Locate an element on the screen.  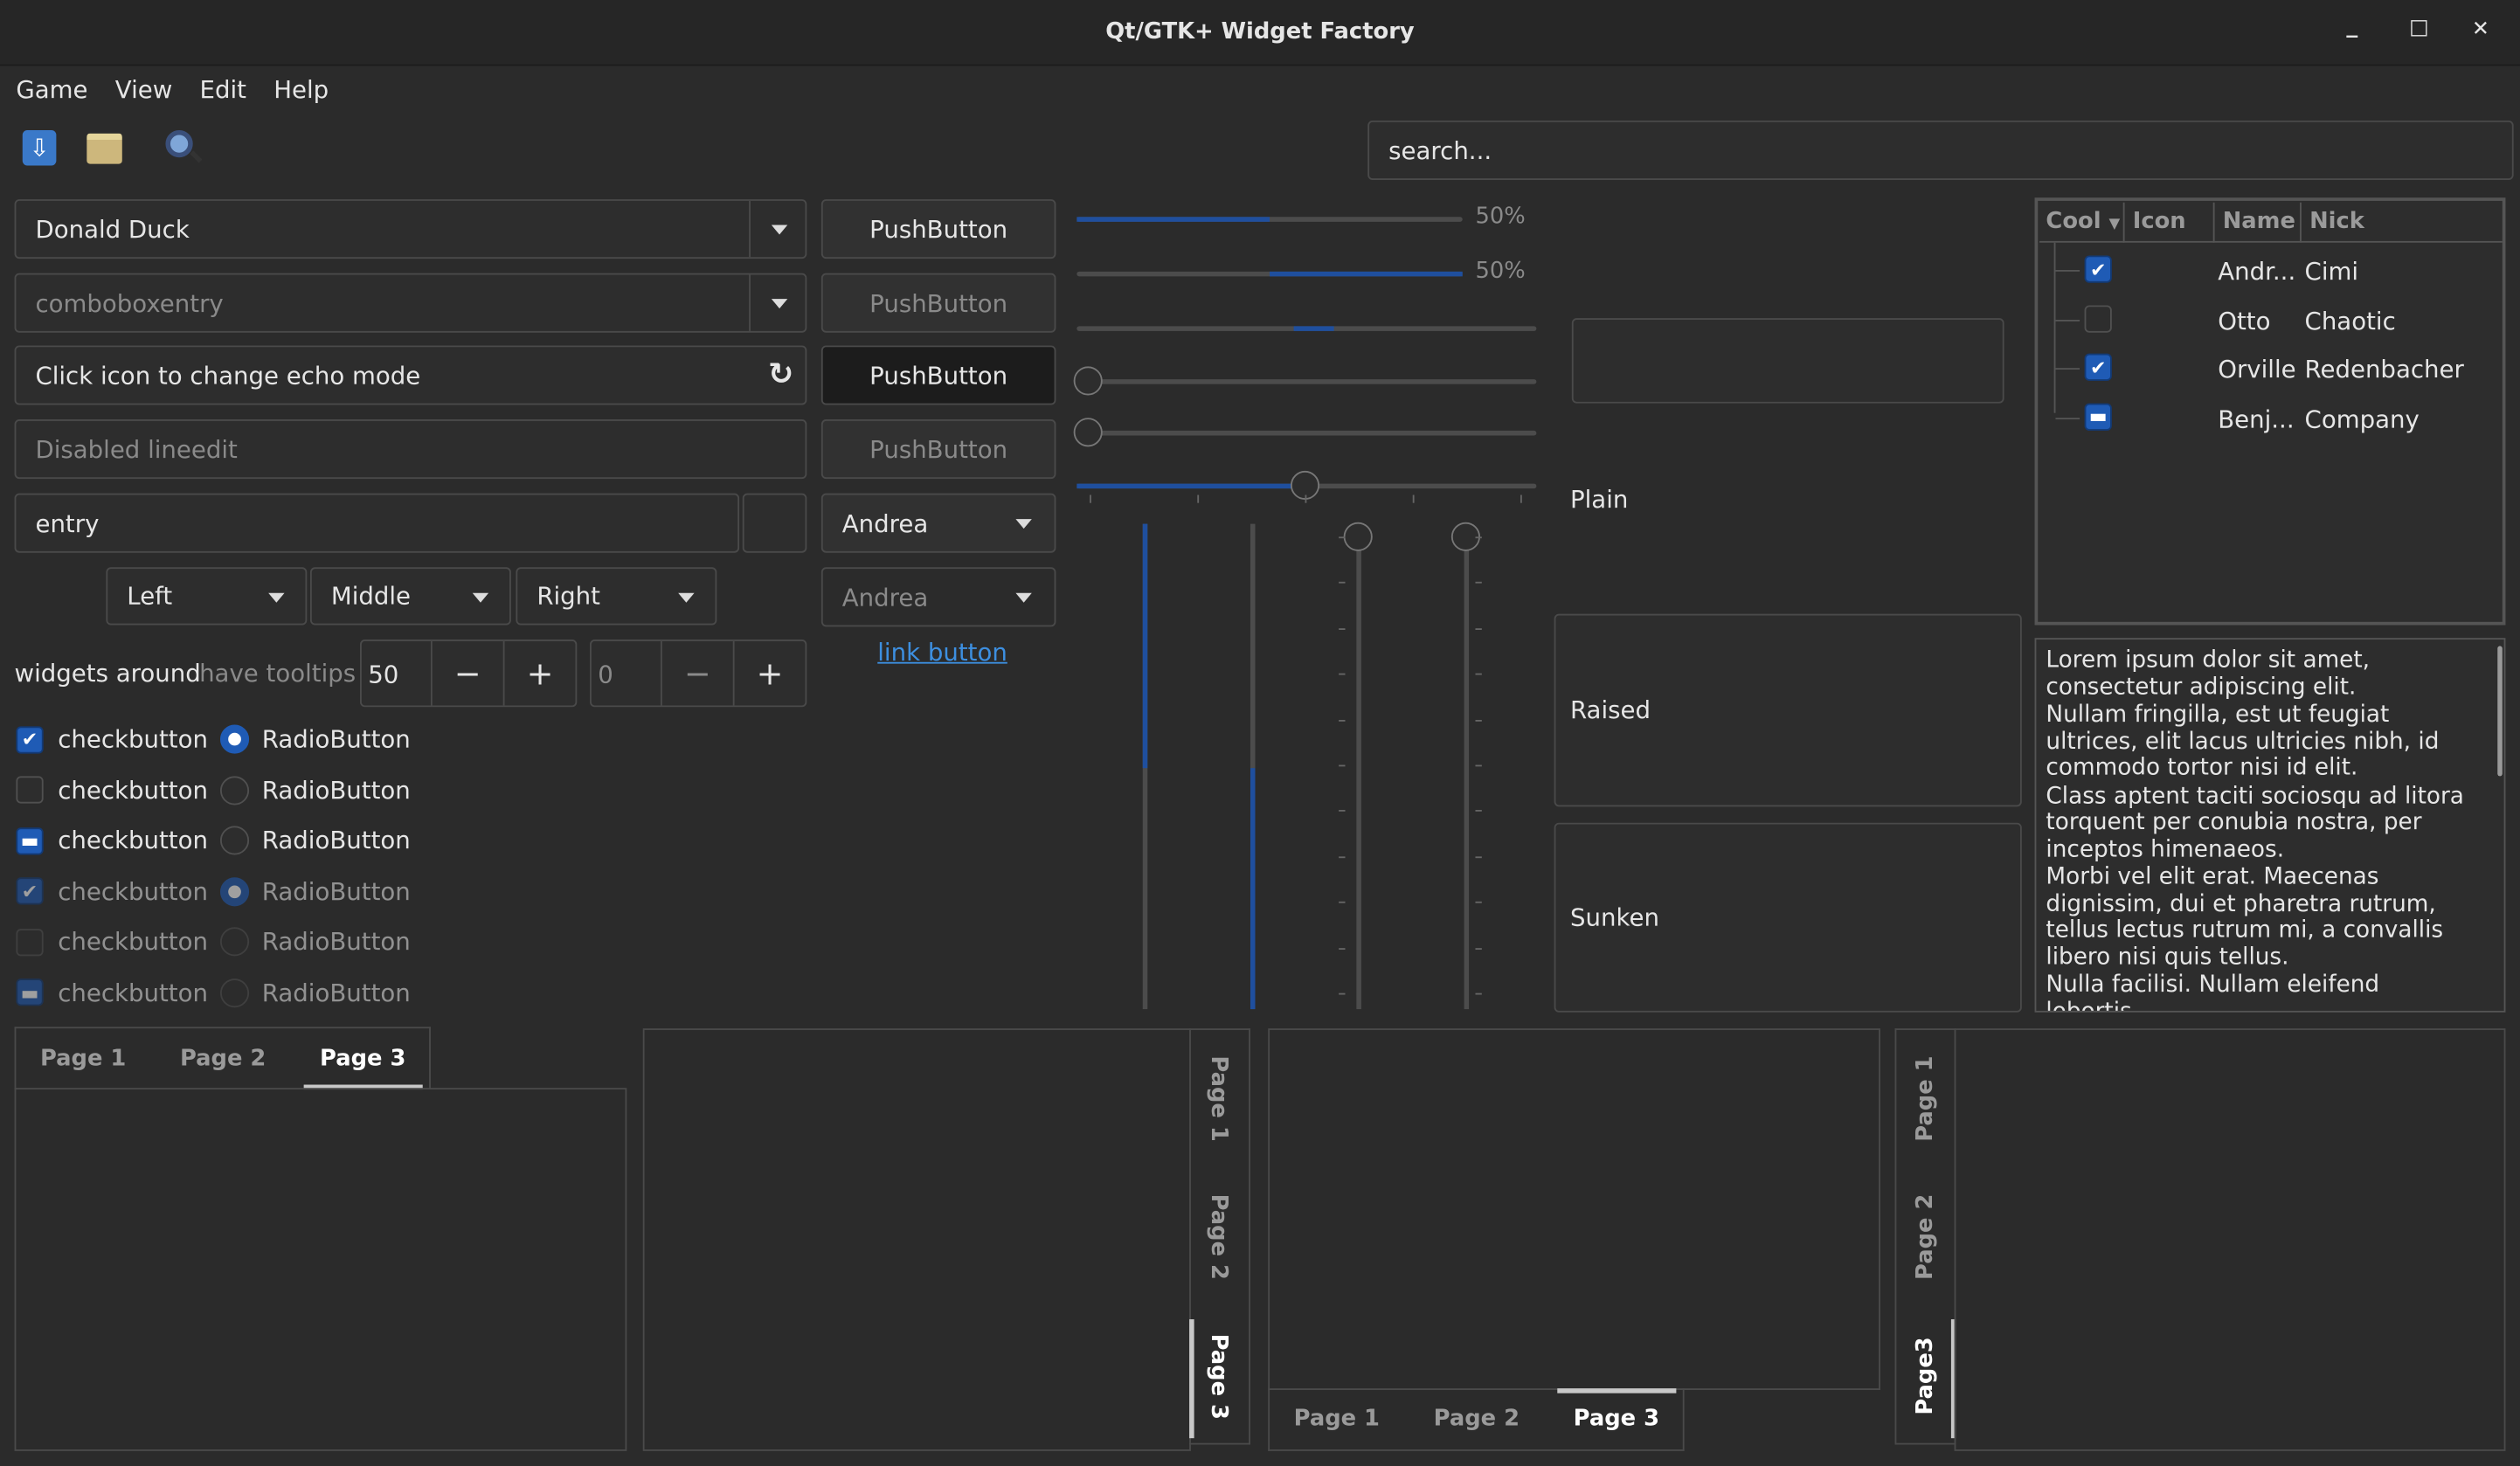
hscale-2-fill is located at coordinates (1366, 274).